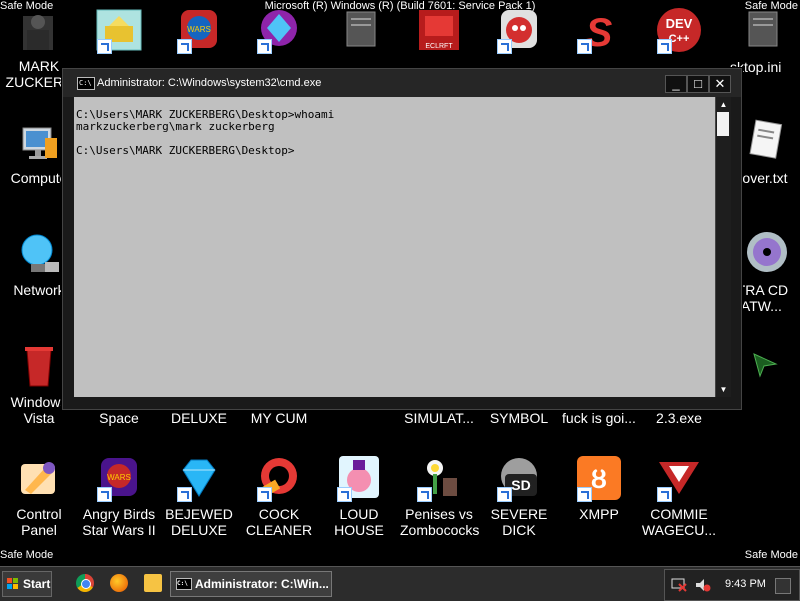  What do you see at coordinates (440, 522) in the screenshot?
I see `desktop-icon-label: Penises vs Zombococks` at bounding box center [440, 522].